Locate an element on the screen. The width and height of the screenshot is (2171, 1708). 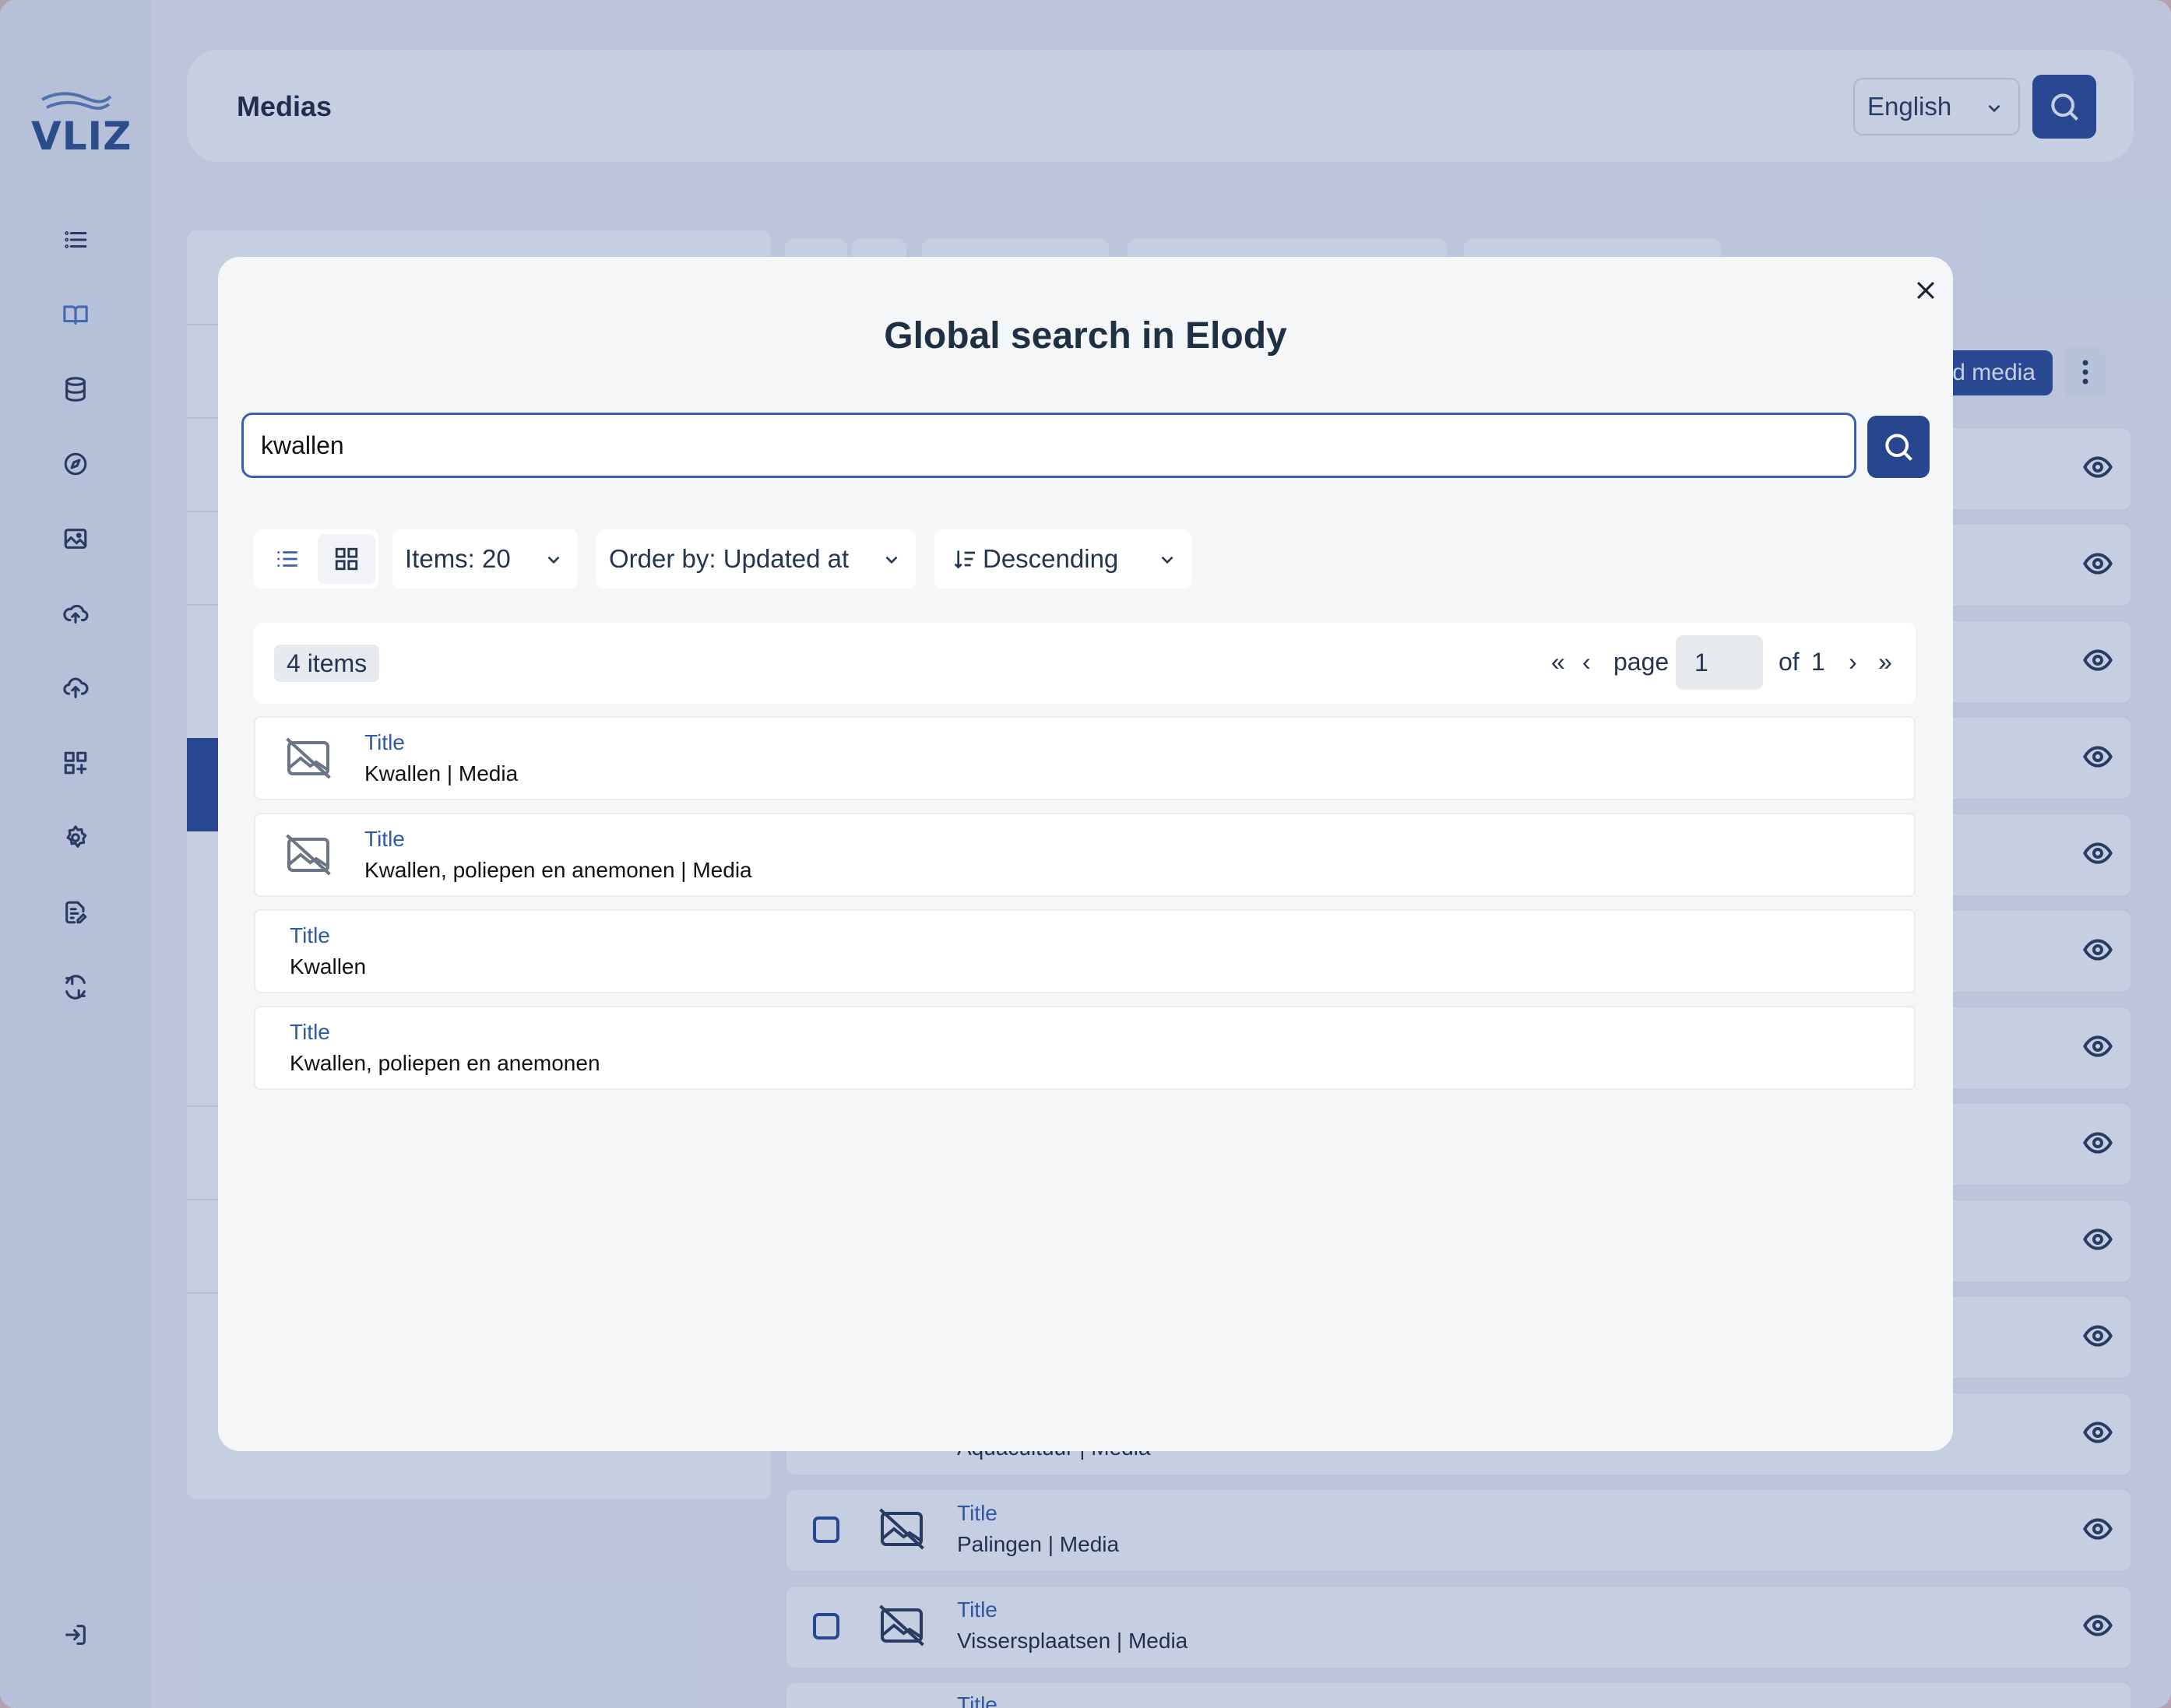
search-icon is located at coordinates (1898, 447).